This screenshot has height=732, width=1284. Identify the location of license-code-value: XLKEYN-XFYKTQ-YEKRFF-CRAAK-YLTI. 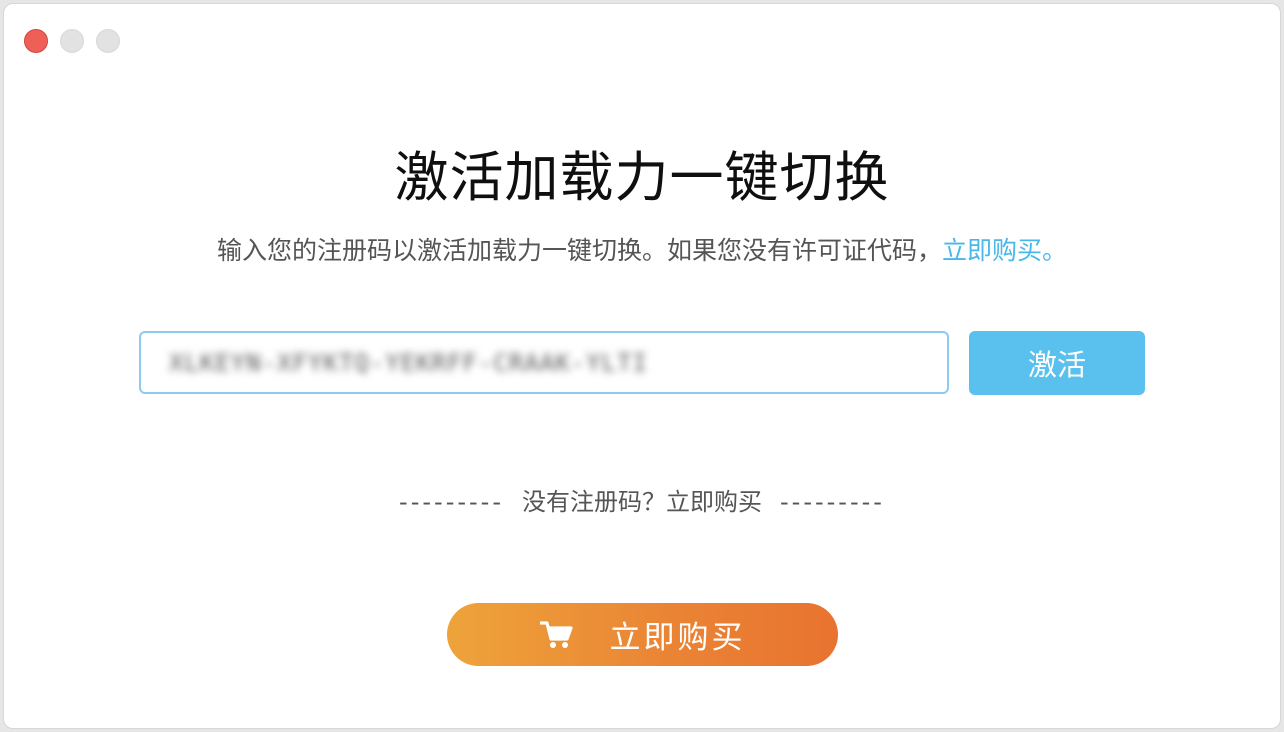
(408, 362).